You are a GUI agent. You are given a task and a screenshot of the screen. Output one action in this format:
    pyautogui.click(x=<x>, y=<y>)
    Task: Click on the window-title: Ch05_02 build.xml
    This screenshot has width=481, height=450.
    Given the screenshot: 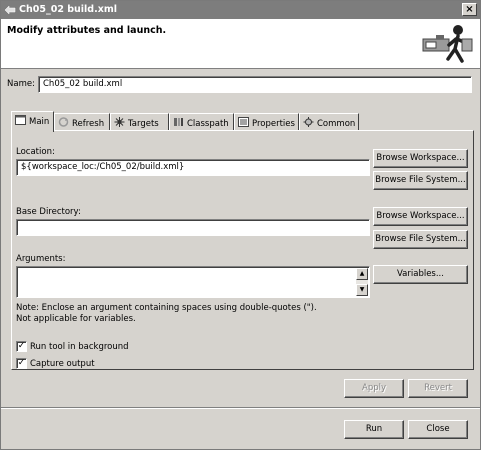 What is the action you would take?
    pyautogui.click(x=68, y=9)
    